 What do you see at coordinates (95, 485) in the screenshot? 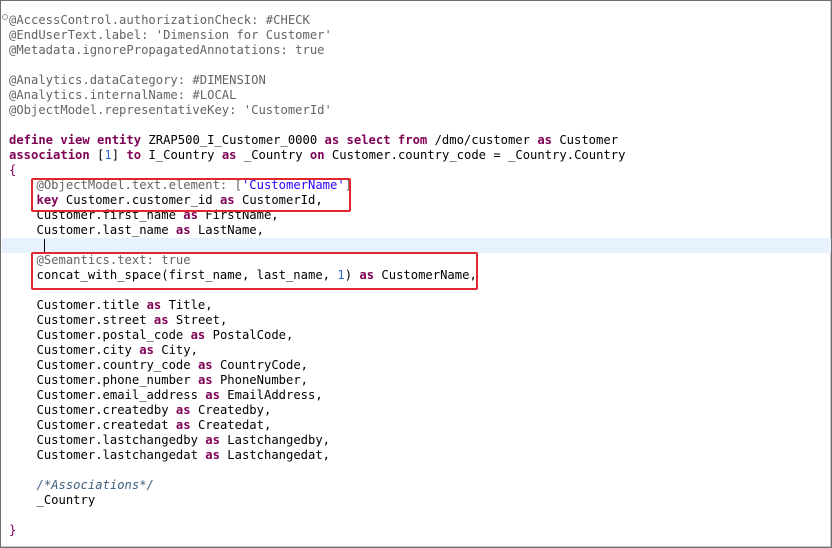
I see `comment: /*Associations*/` at bounding box center [95, 485].